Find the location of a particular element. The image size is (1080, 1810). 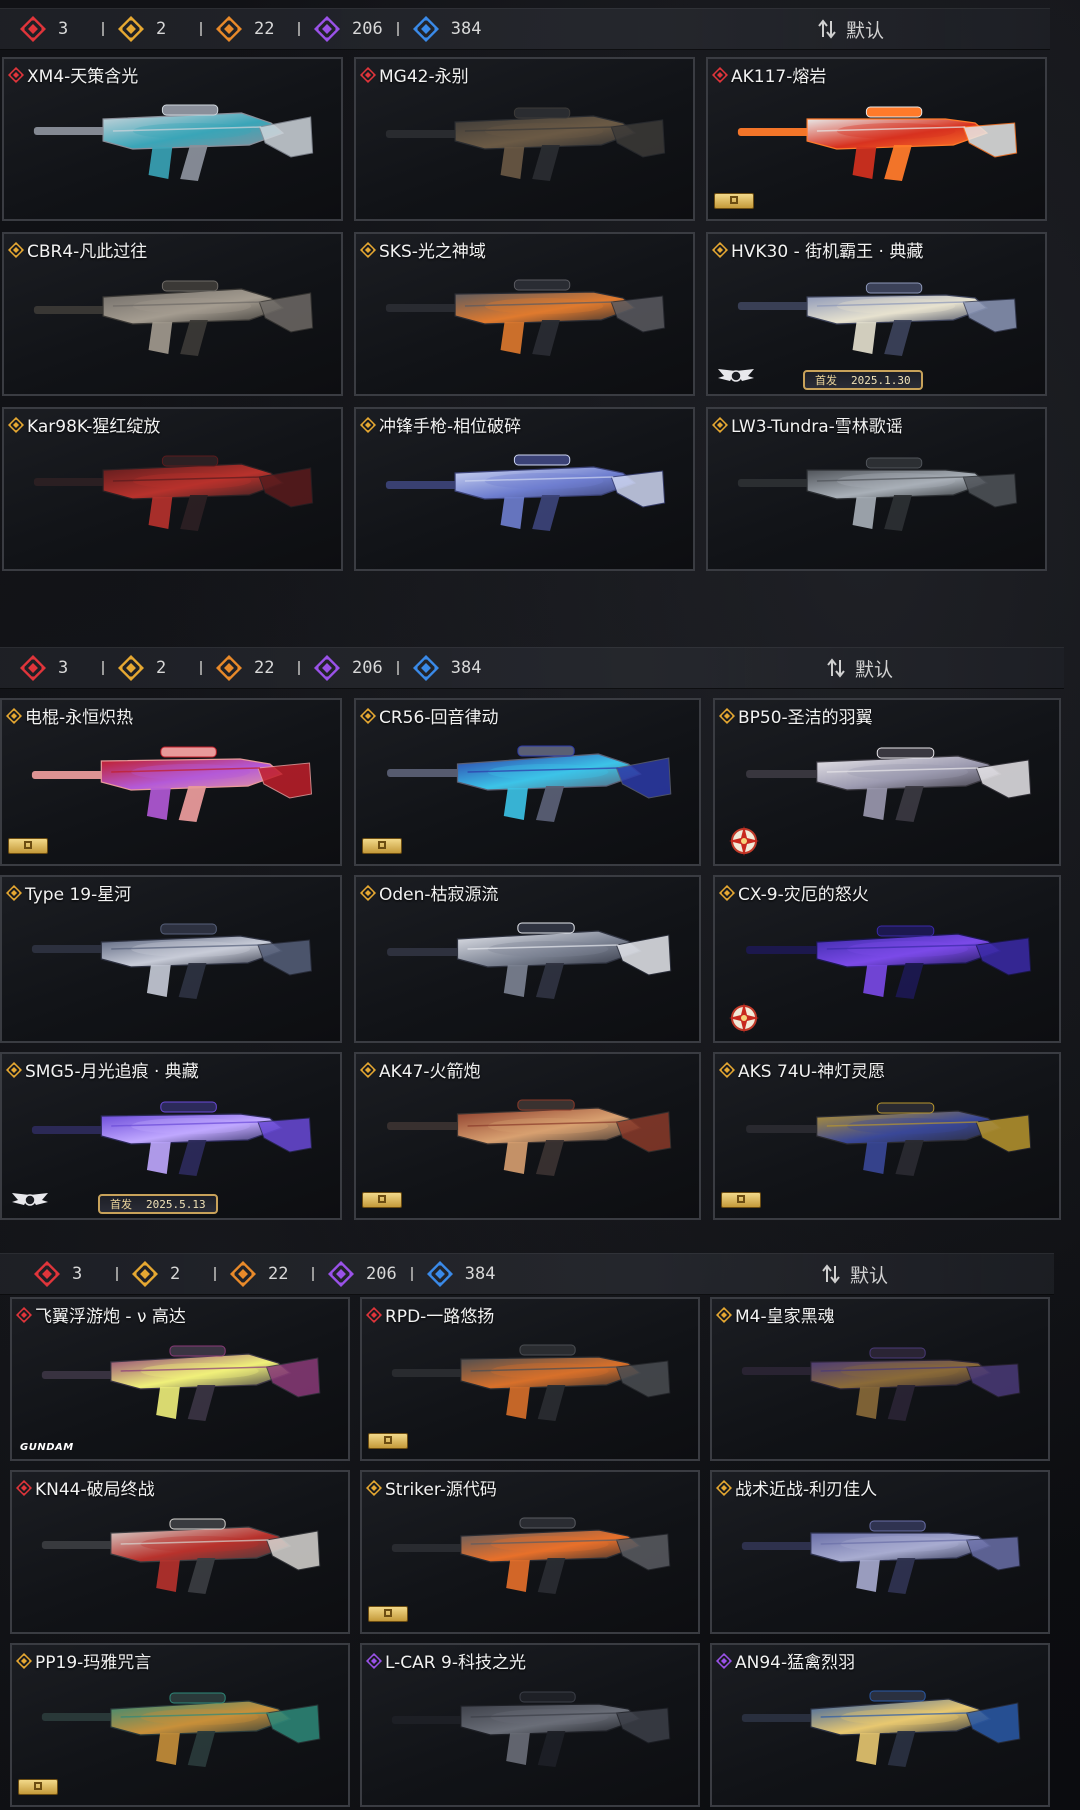

weapon-title: Striker-源代码 is located at coordinates (431, 1487).